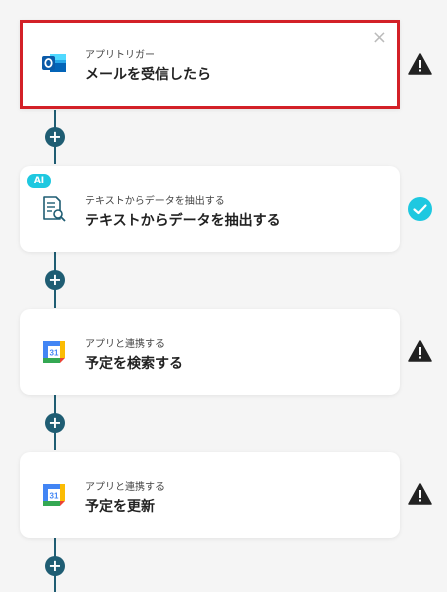 The height and width of the screenshot is (592, 447). What do you see at coordinates (210, 209) in the screenshot?
I see `step-card-ai-extract: テキストからデータを抽出する テキストからデータを抽出する` at bounding box center [210, 209].